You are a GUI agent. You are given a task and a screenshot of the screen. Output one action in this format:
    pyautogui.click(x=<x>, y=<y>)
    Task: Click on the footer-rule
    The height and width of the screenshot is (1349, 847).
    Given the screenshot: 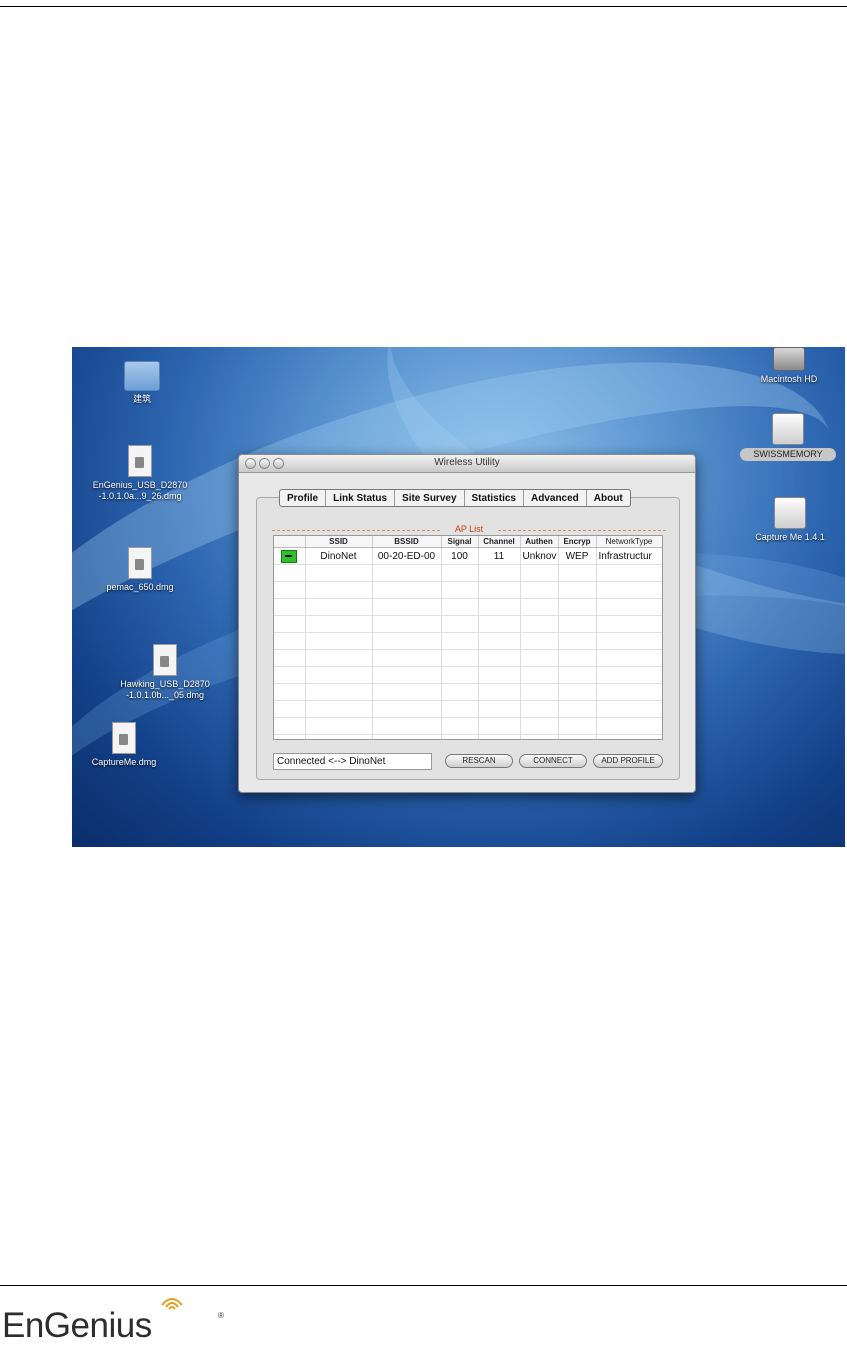 What is the action you would take?
    pyautogui.click(x=423, y=1285)
    